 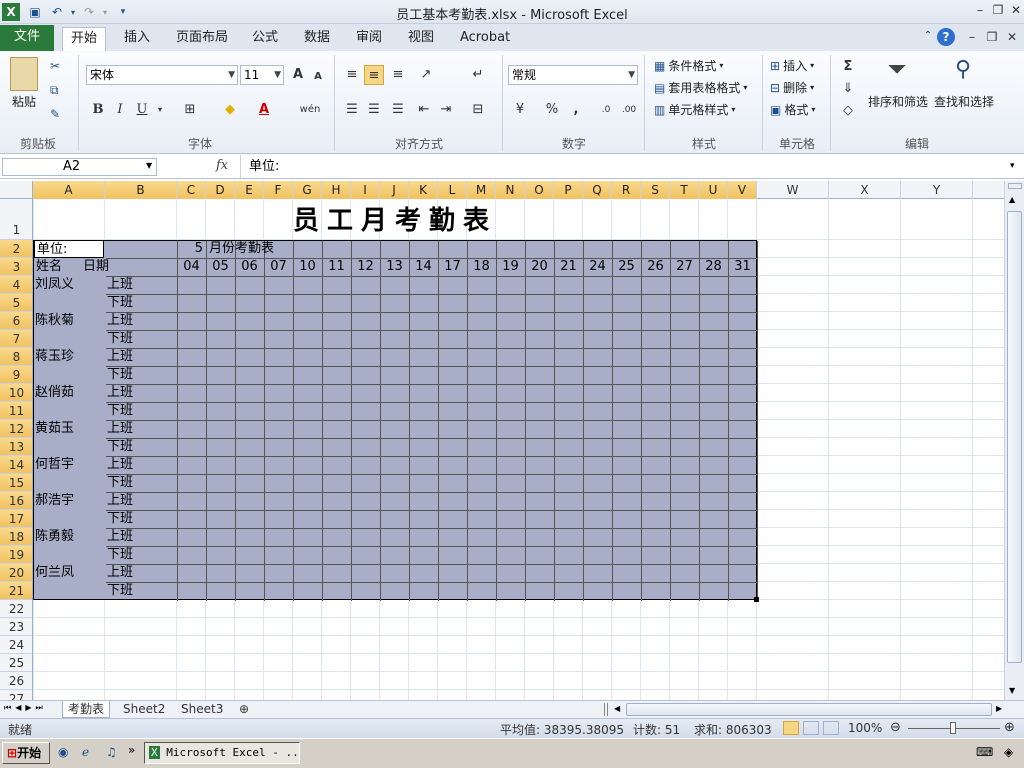 I want to click on align-bottom-icon: ≡, so click(x=398, y=75).